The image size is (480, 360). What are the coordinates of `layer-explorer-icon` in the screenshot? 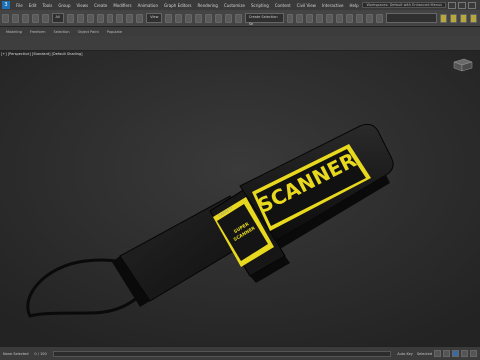 It's located at (310, 18).